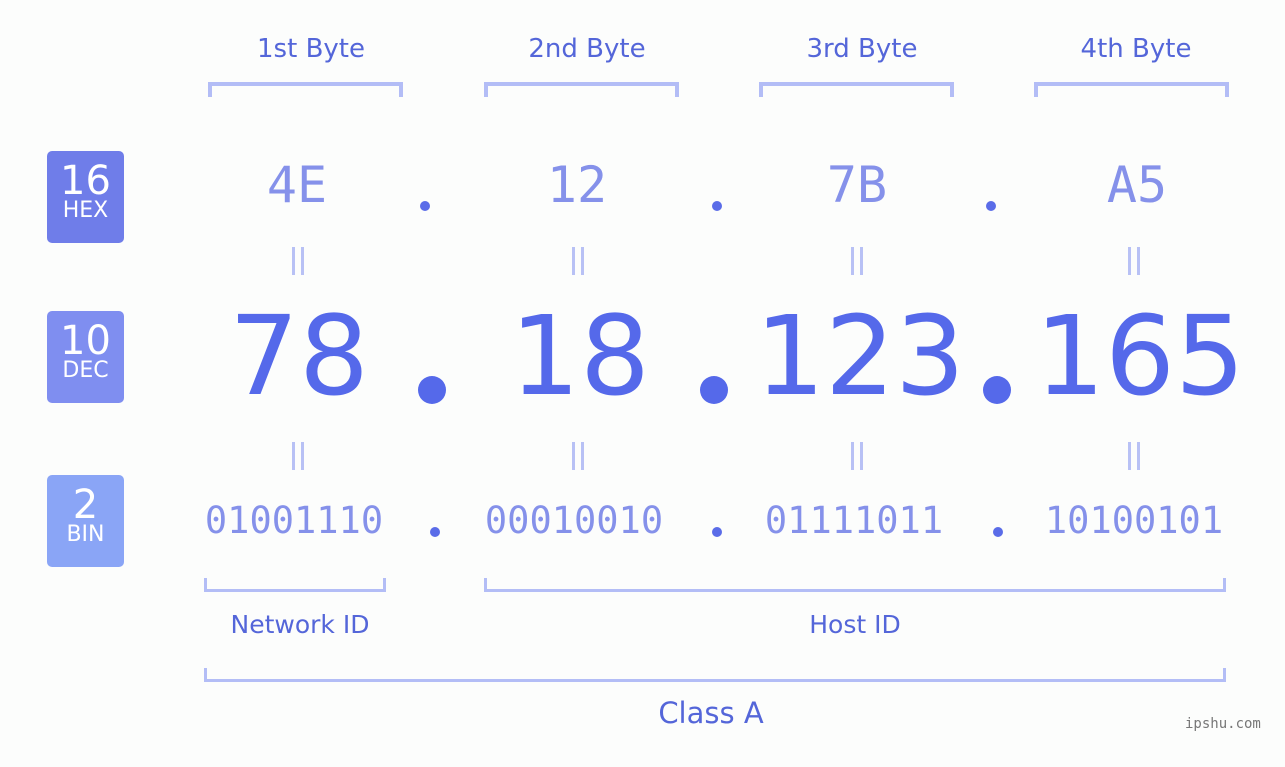  Describe the element at coordinates (854, 520) in the screenshot. I see `bin-byte-3: 01111011` at that location.